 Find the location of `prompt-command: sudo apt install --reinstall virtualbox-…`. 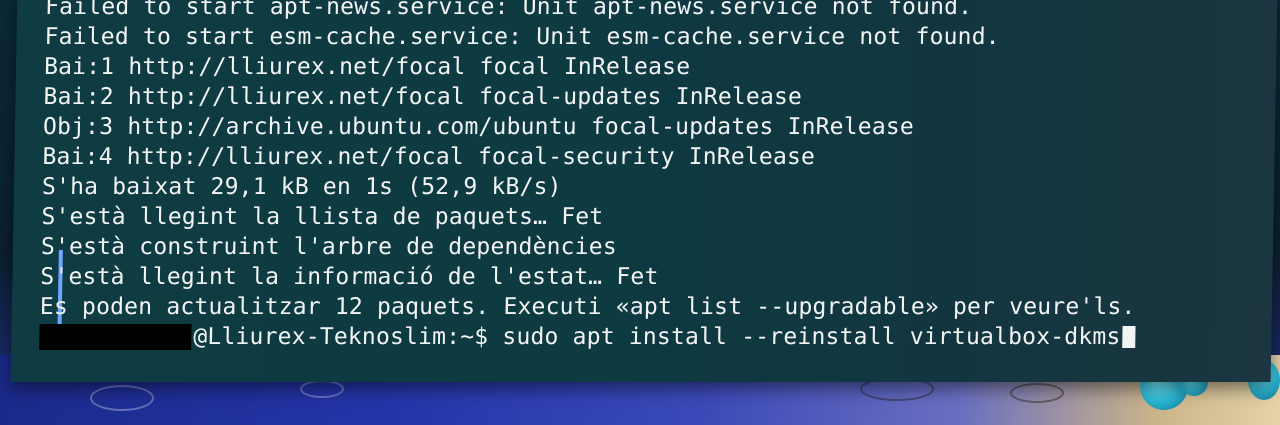

prompt-command: sudo apt install --reinstall virtualbox-… is located at coordinates (804, 337).